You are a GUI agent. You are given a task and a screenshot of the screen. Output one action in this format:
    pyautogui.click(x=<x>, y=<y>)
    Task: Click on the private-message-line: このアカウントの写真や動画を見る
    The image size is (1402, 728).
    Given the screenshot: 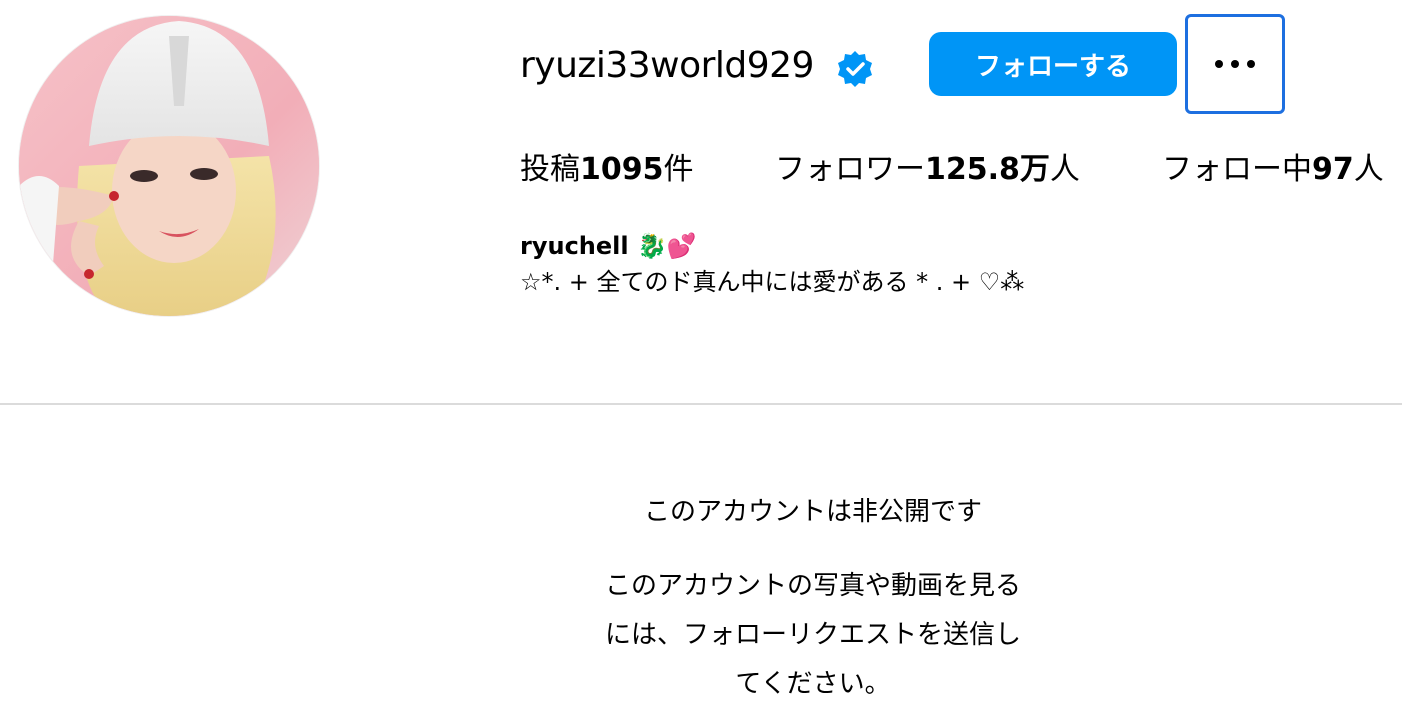 What is the action you would take?
    pyautogui.click(x=812, y=586)
    